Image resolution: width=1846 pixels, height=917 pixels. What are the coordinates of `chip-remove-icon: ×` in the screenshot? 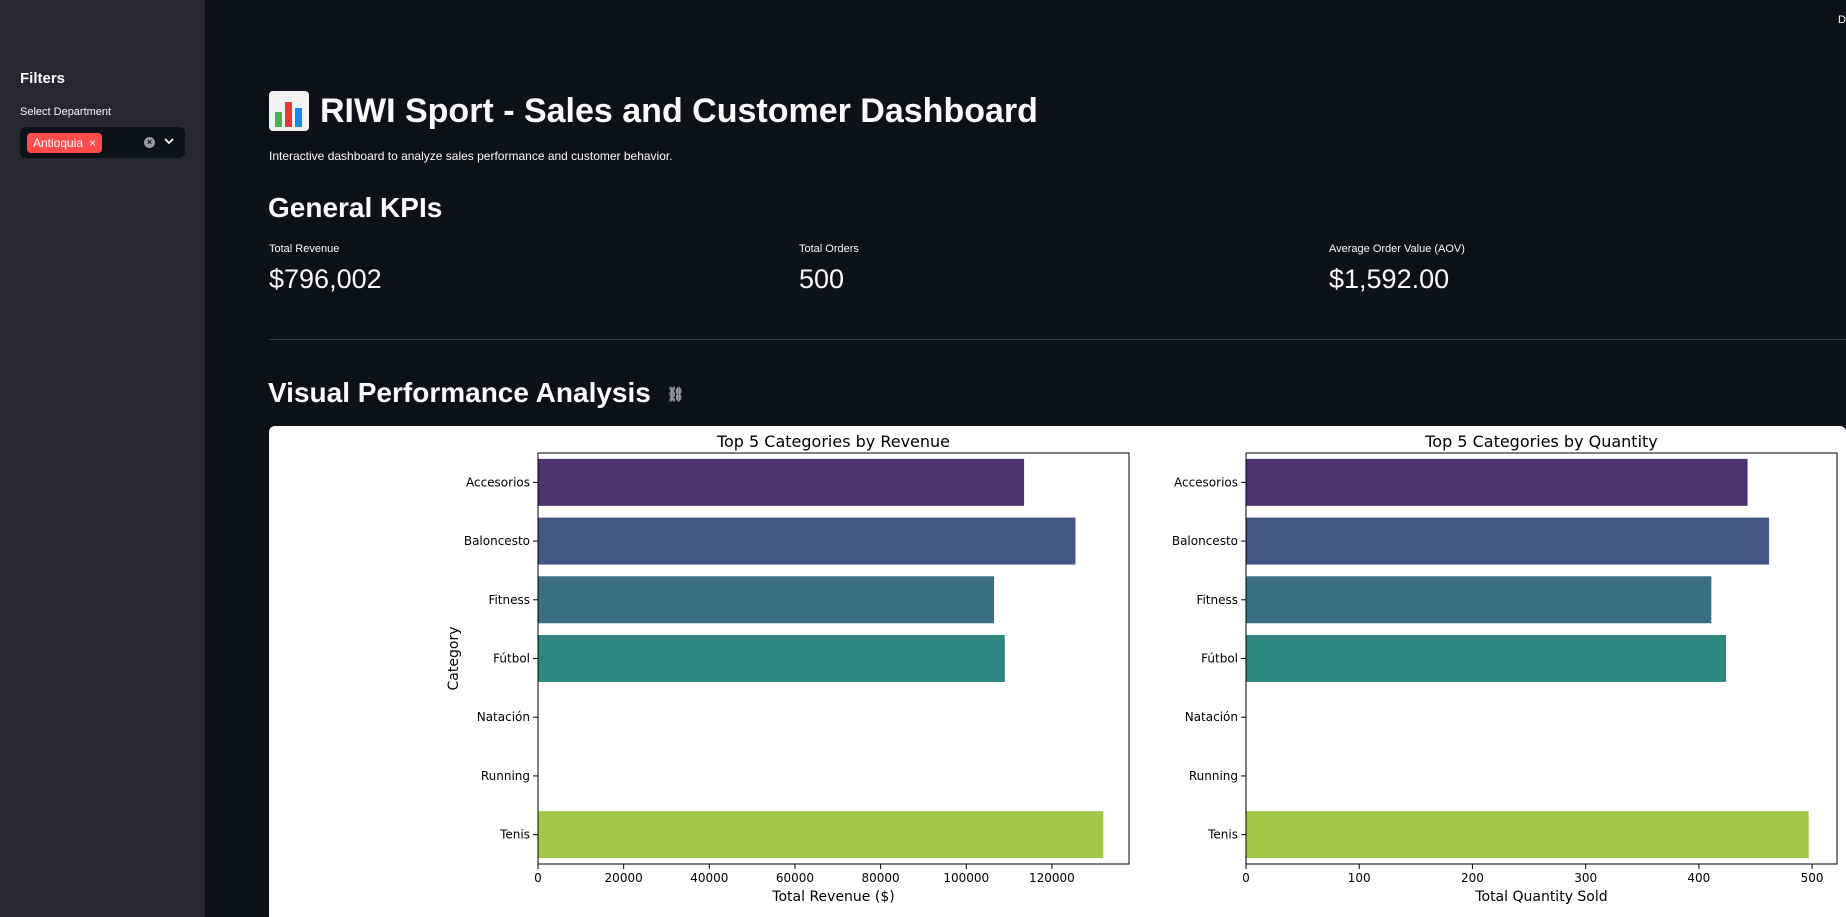 It's located at (92, 143).